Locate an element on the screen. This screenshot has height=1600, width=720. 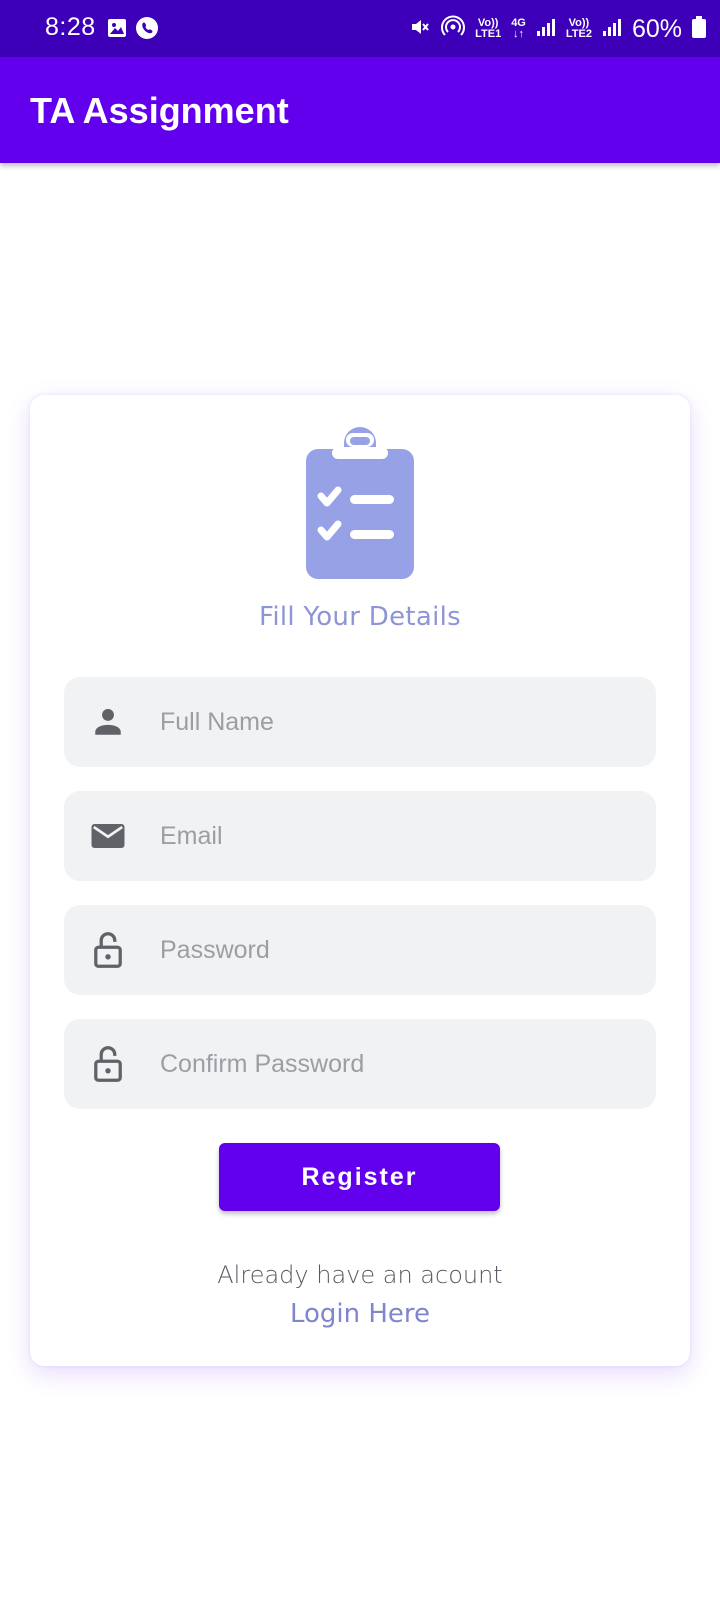
confirm-password-input is located at coordinates (395, 1064).